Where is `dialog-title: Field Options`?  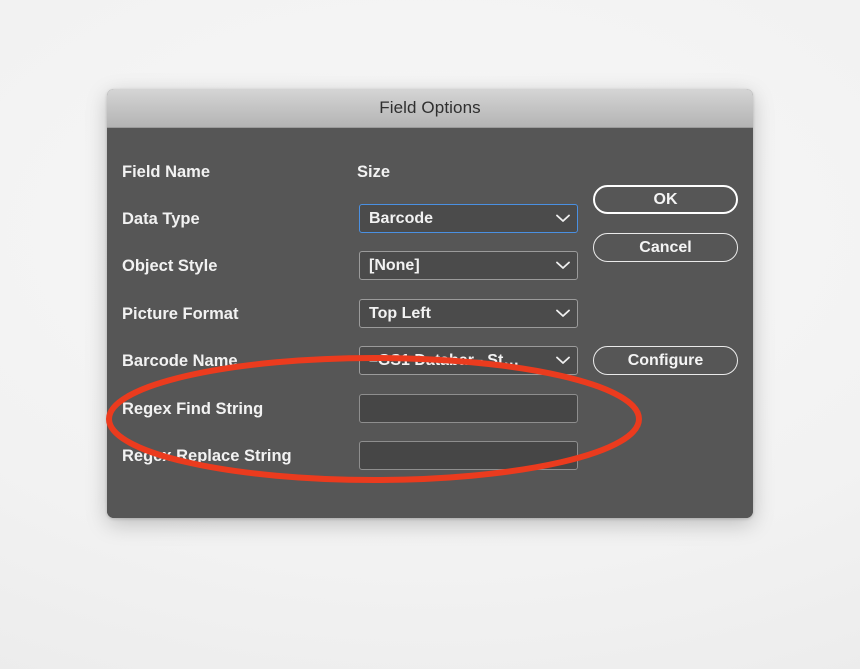 dialog-title: Field Options is located at coordinates (430, 107).